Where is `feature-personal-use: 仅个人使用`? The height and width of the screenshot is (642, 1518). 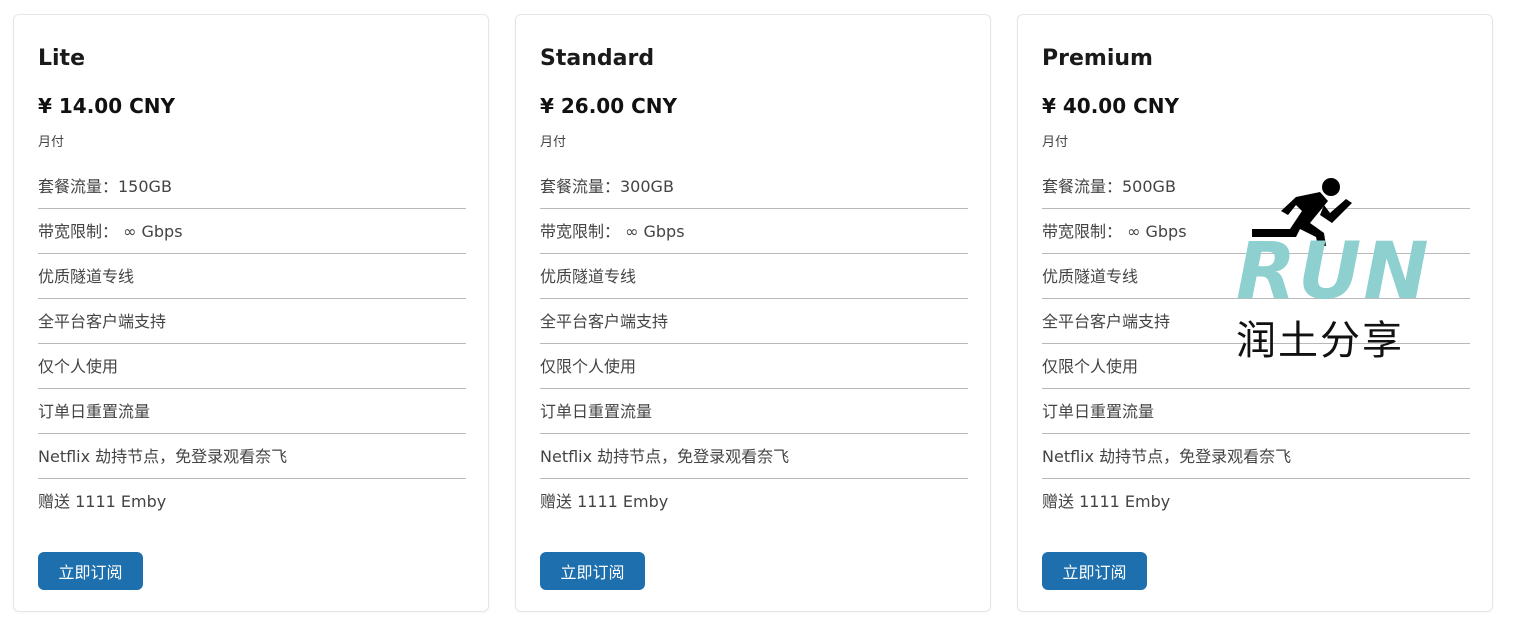 feature-personal-use: 仅个人使用 is located at coordinates (252, 366).